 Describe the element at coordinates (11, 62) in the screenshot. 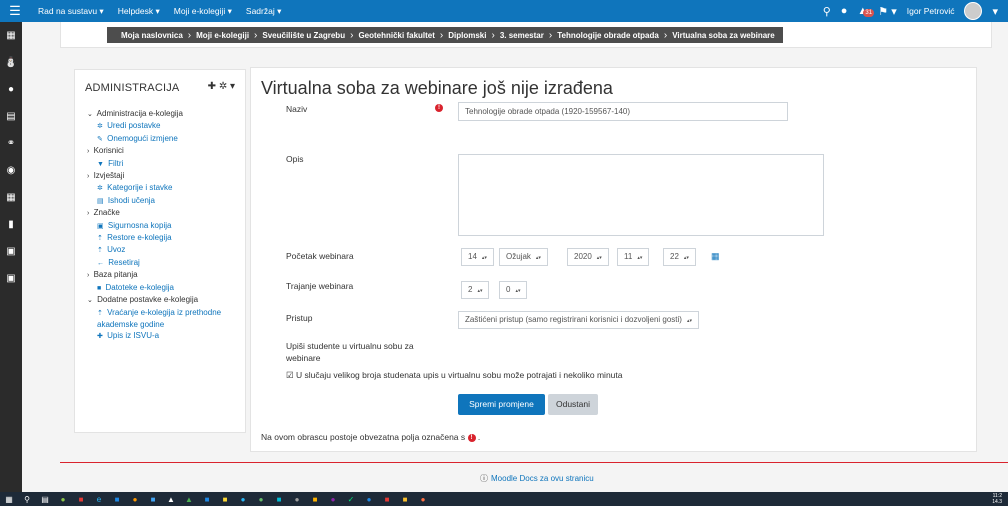

I see `participants-icon: ⛄` at that location.